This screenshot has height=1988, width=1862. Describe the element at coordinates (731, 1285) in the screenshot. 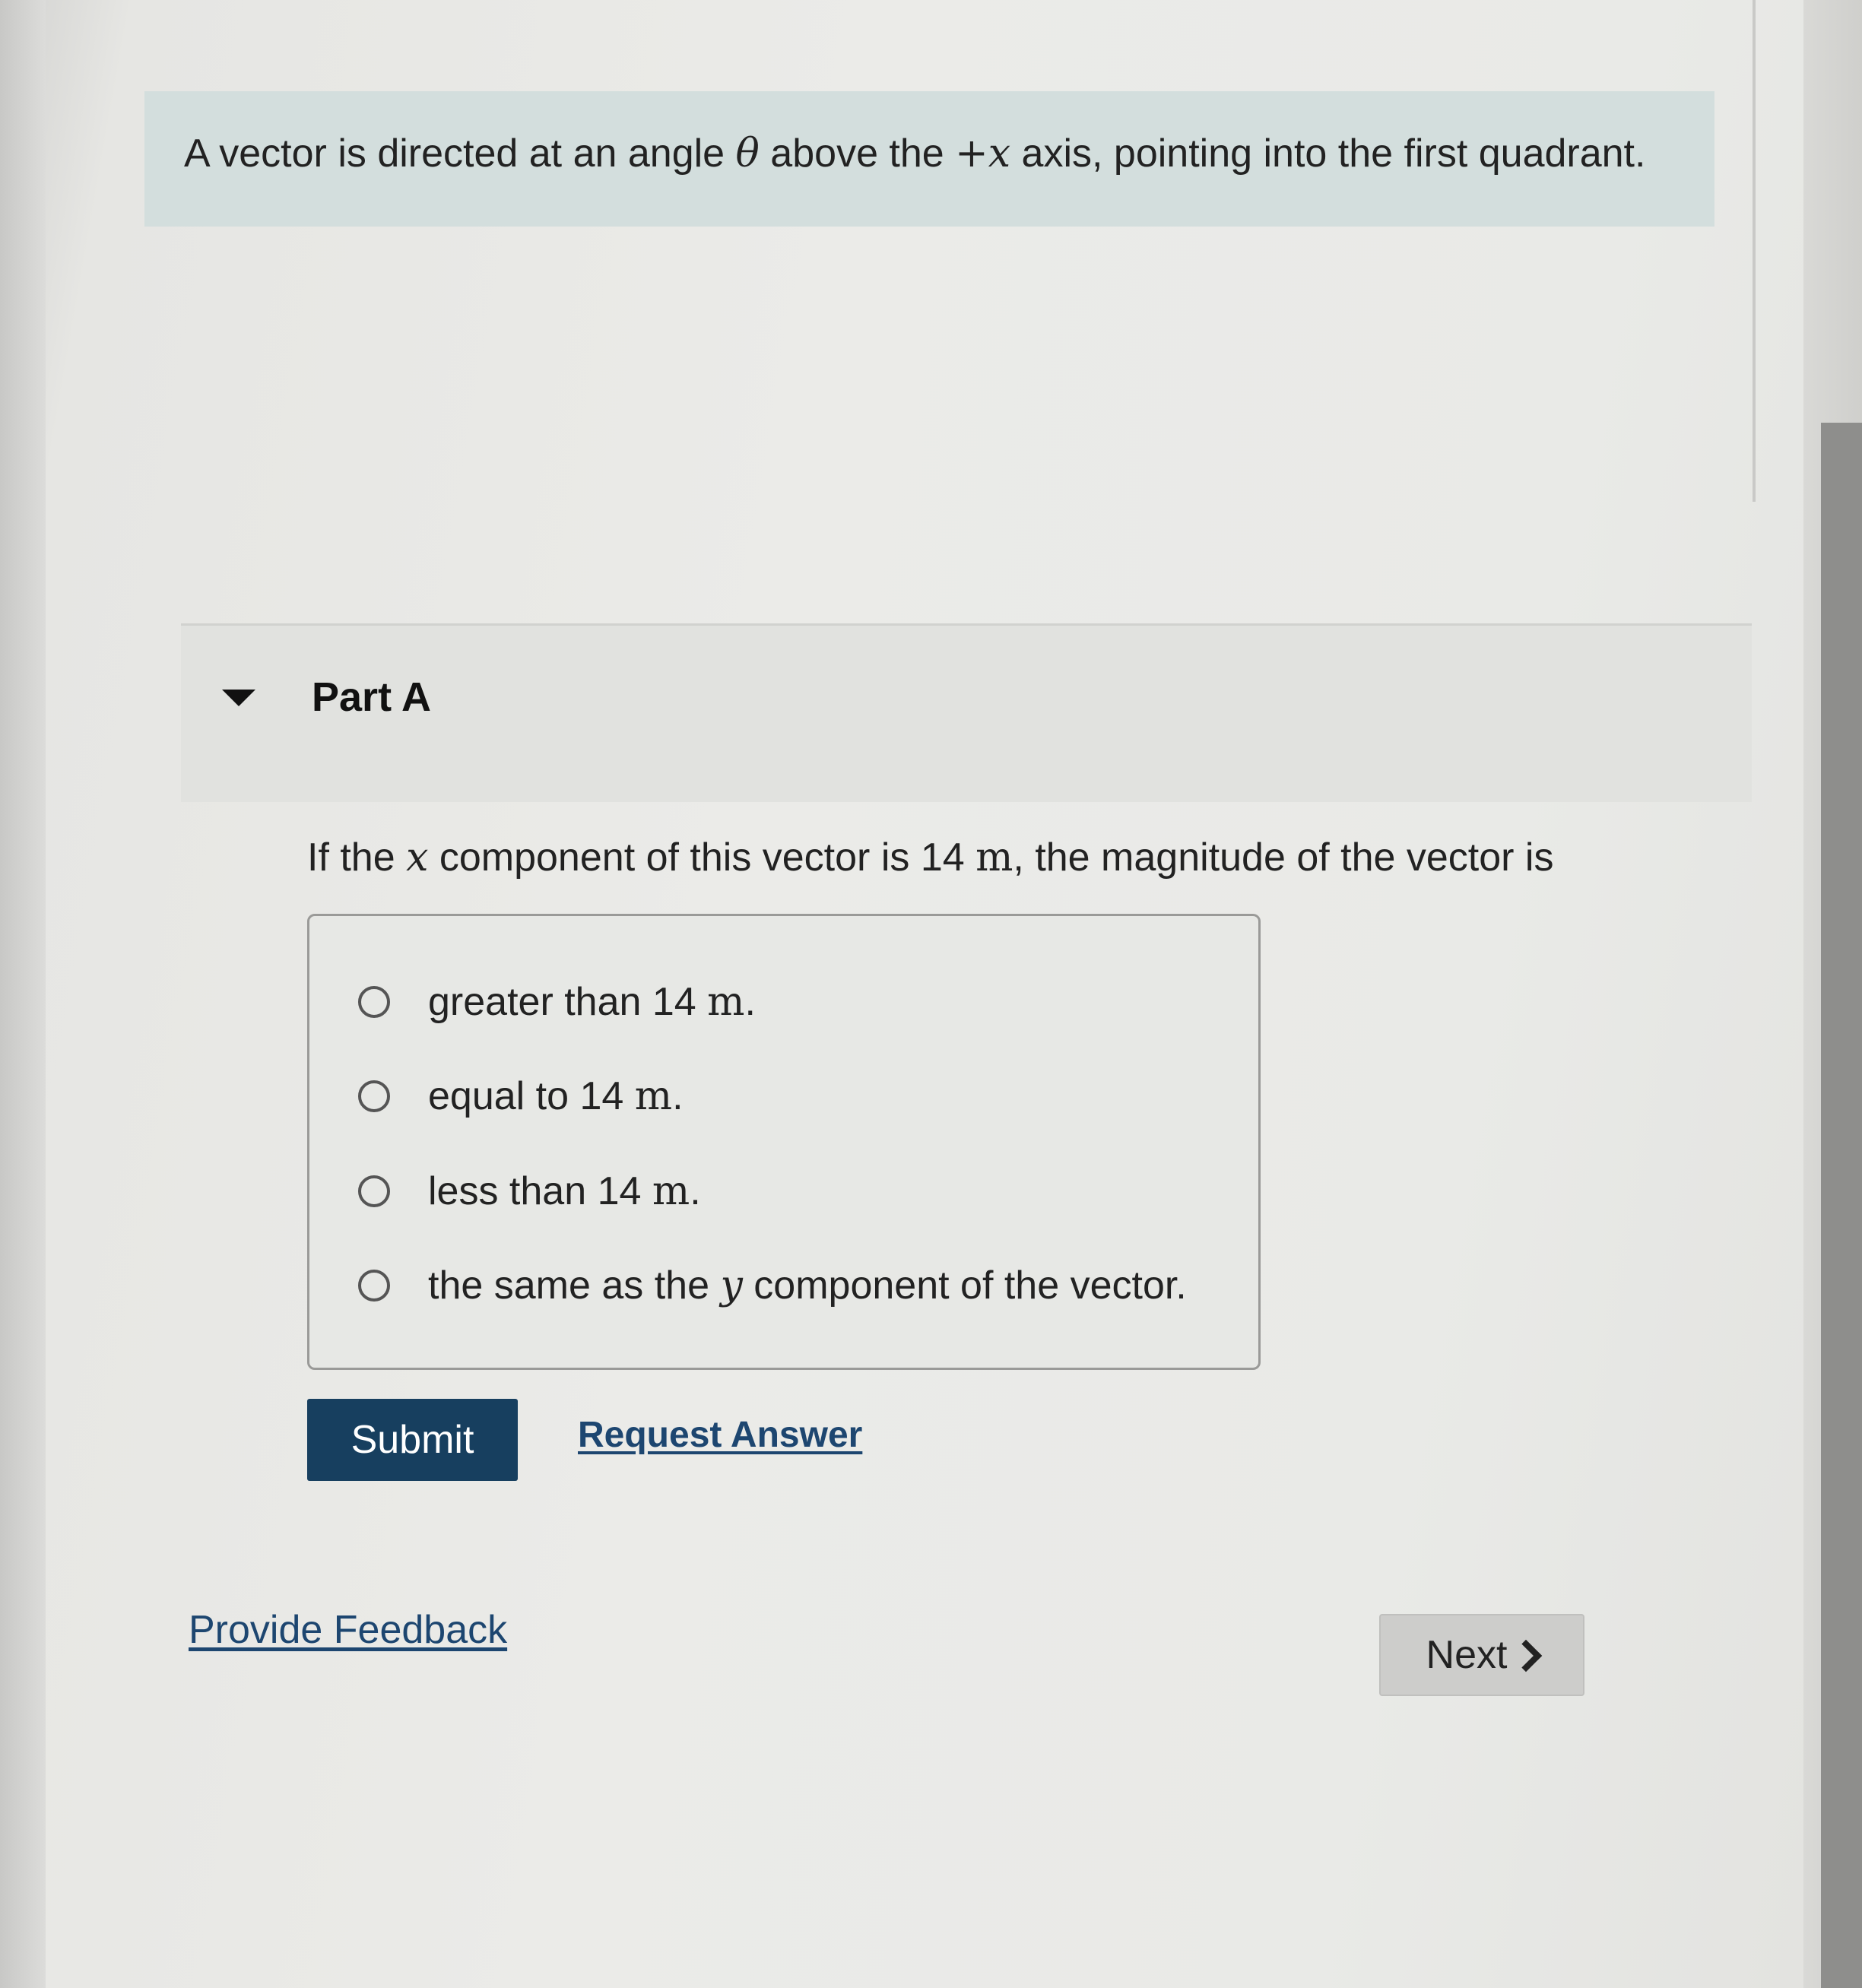

I see `y-symbol: y` at that location.